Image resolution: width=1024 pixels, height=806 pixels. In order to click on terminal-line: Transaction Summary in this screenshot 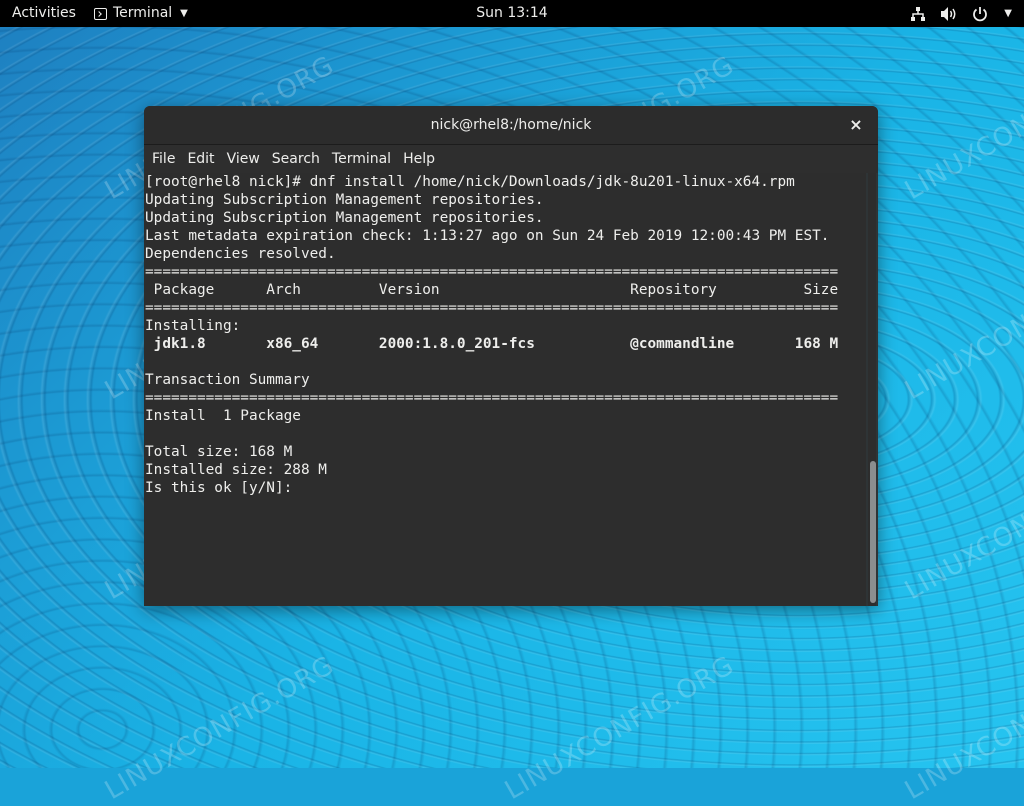, I will do `click(227, 380)`.